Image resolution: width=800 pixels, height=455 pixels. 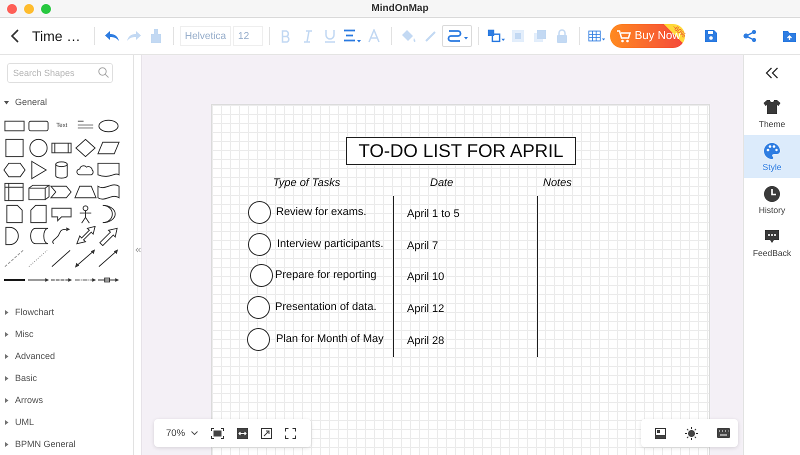 What do you see at coordinates (772, 73) in the screenshot?
I see `collapse-panel-icon` at bounding box center [772, 73].